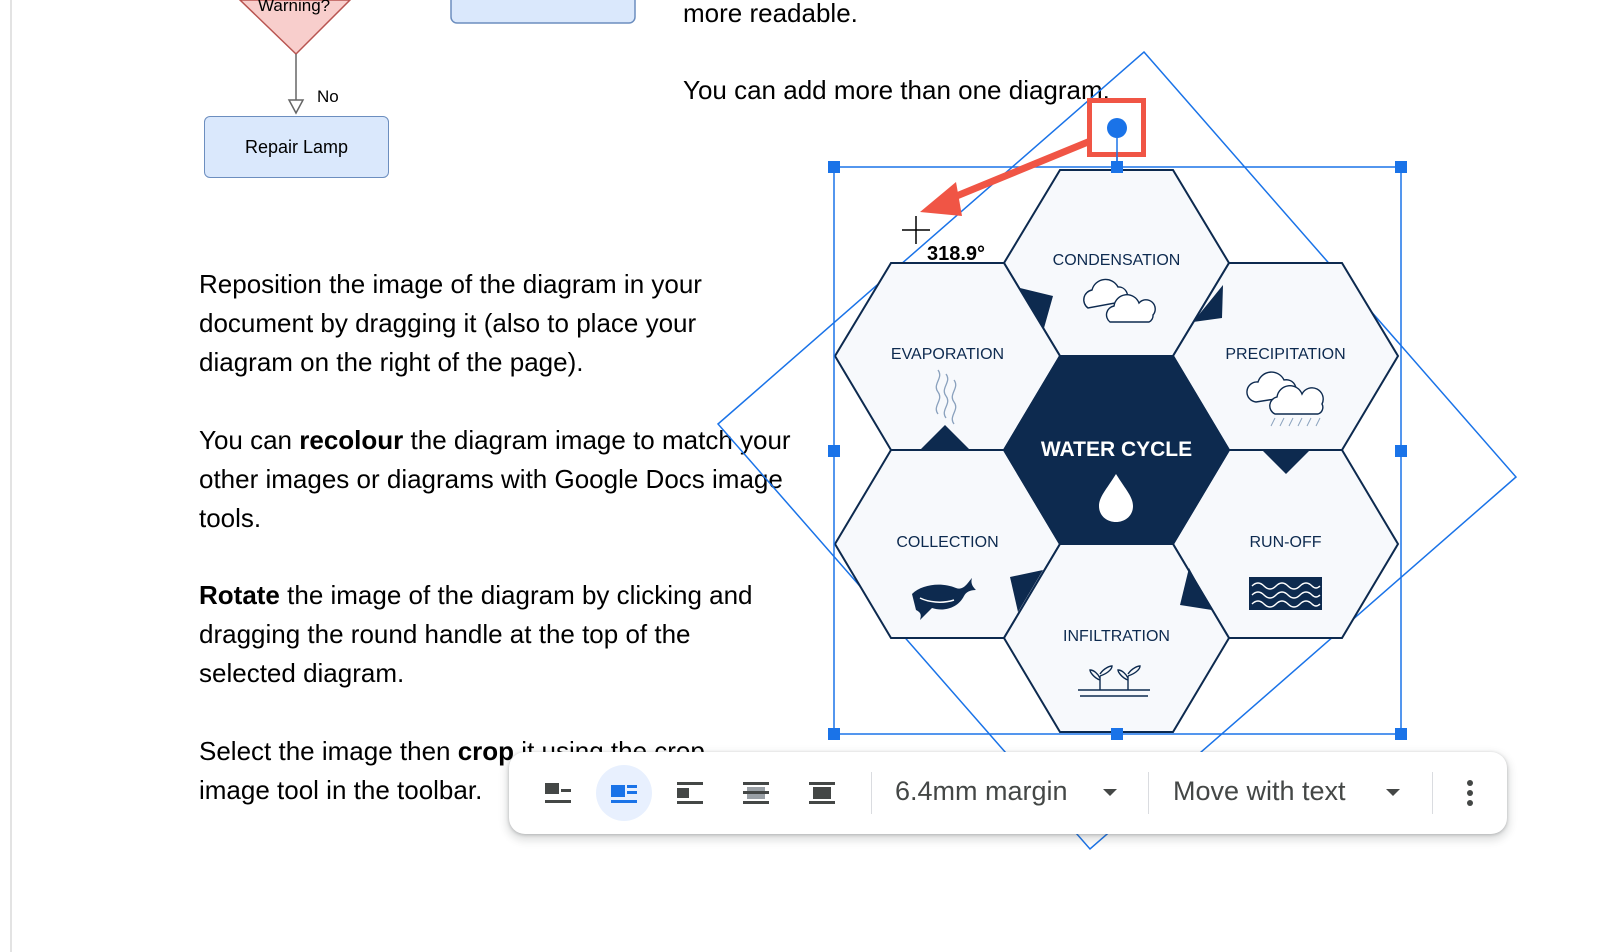  I want to click on no-label: No, so click(328, 96).